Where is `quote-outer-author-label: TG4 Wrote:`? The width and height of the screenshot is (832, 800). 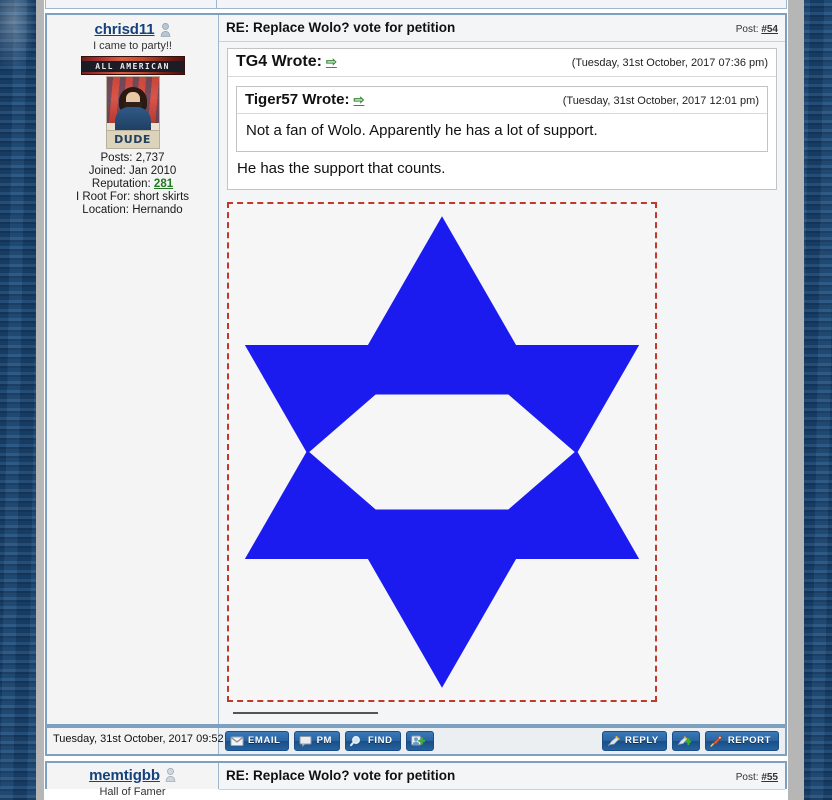
quote-outer-author-label: TG4 Wrote: is located at coordinates (279, 61).